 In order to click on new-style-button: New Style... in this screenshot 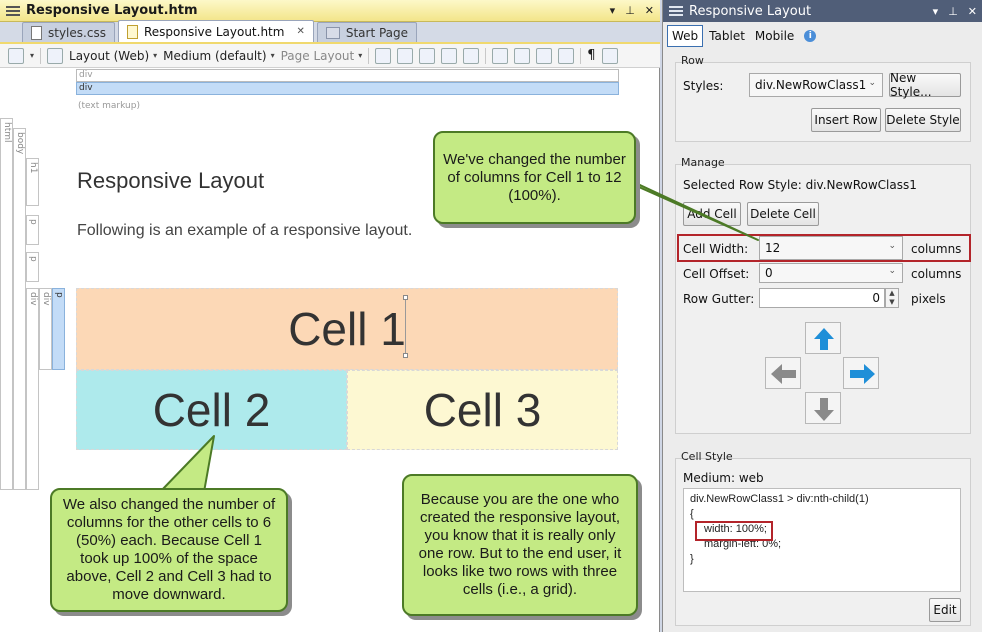, I will do `click(925, 85)`.